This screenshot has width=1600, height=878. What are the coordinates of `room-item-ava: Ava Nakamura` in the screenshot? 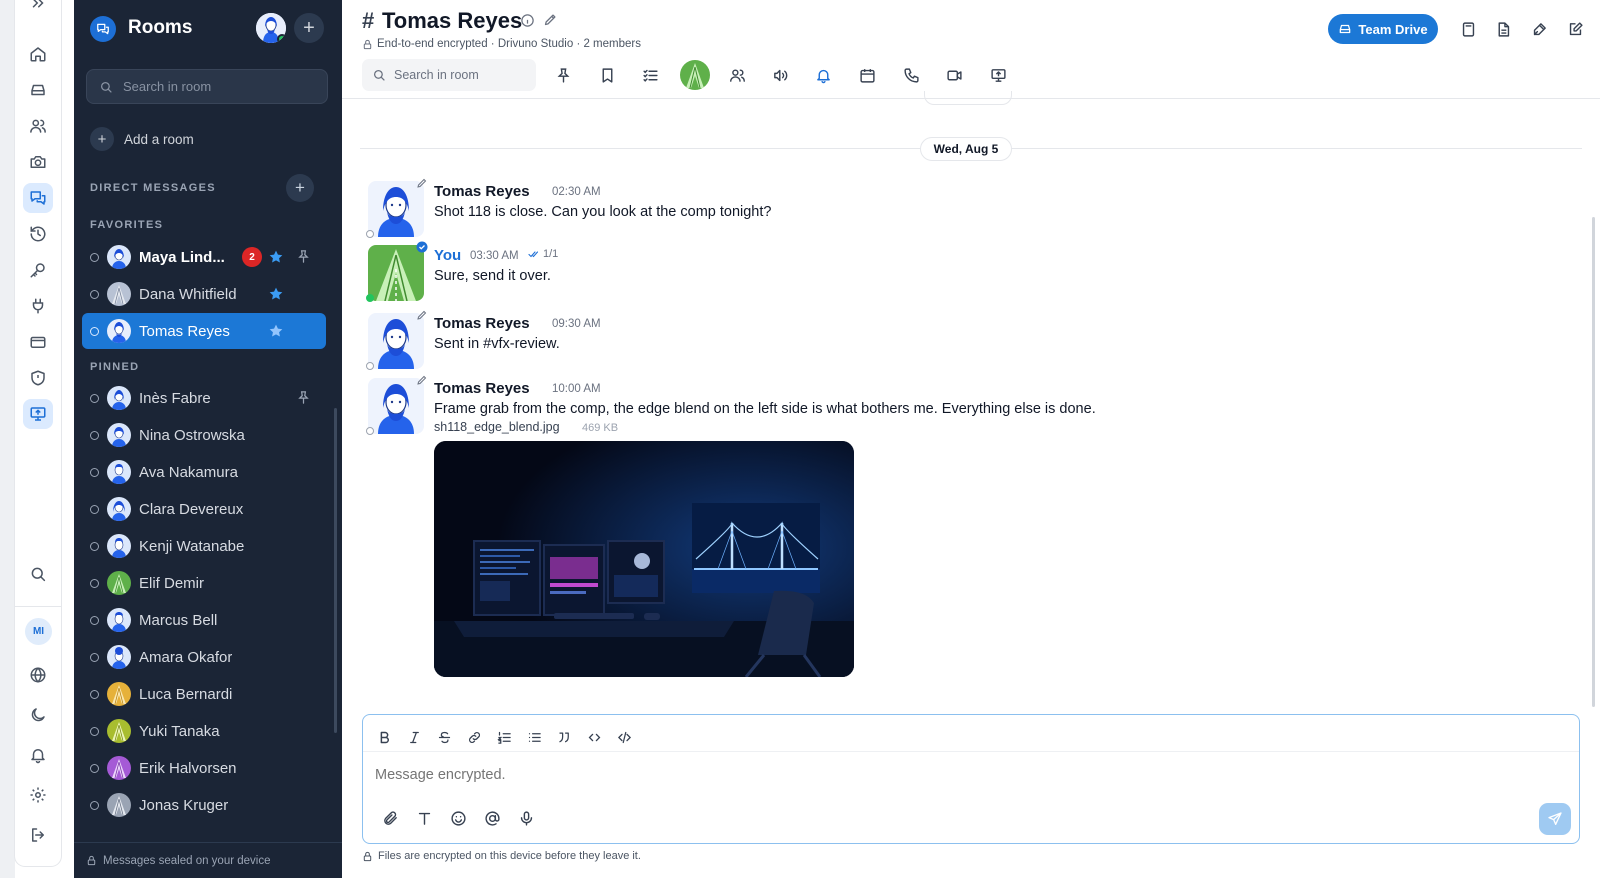 It's located at (204, 472).